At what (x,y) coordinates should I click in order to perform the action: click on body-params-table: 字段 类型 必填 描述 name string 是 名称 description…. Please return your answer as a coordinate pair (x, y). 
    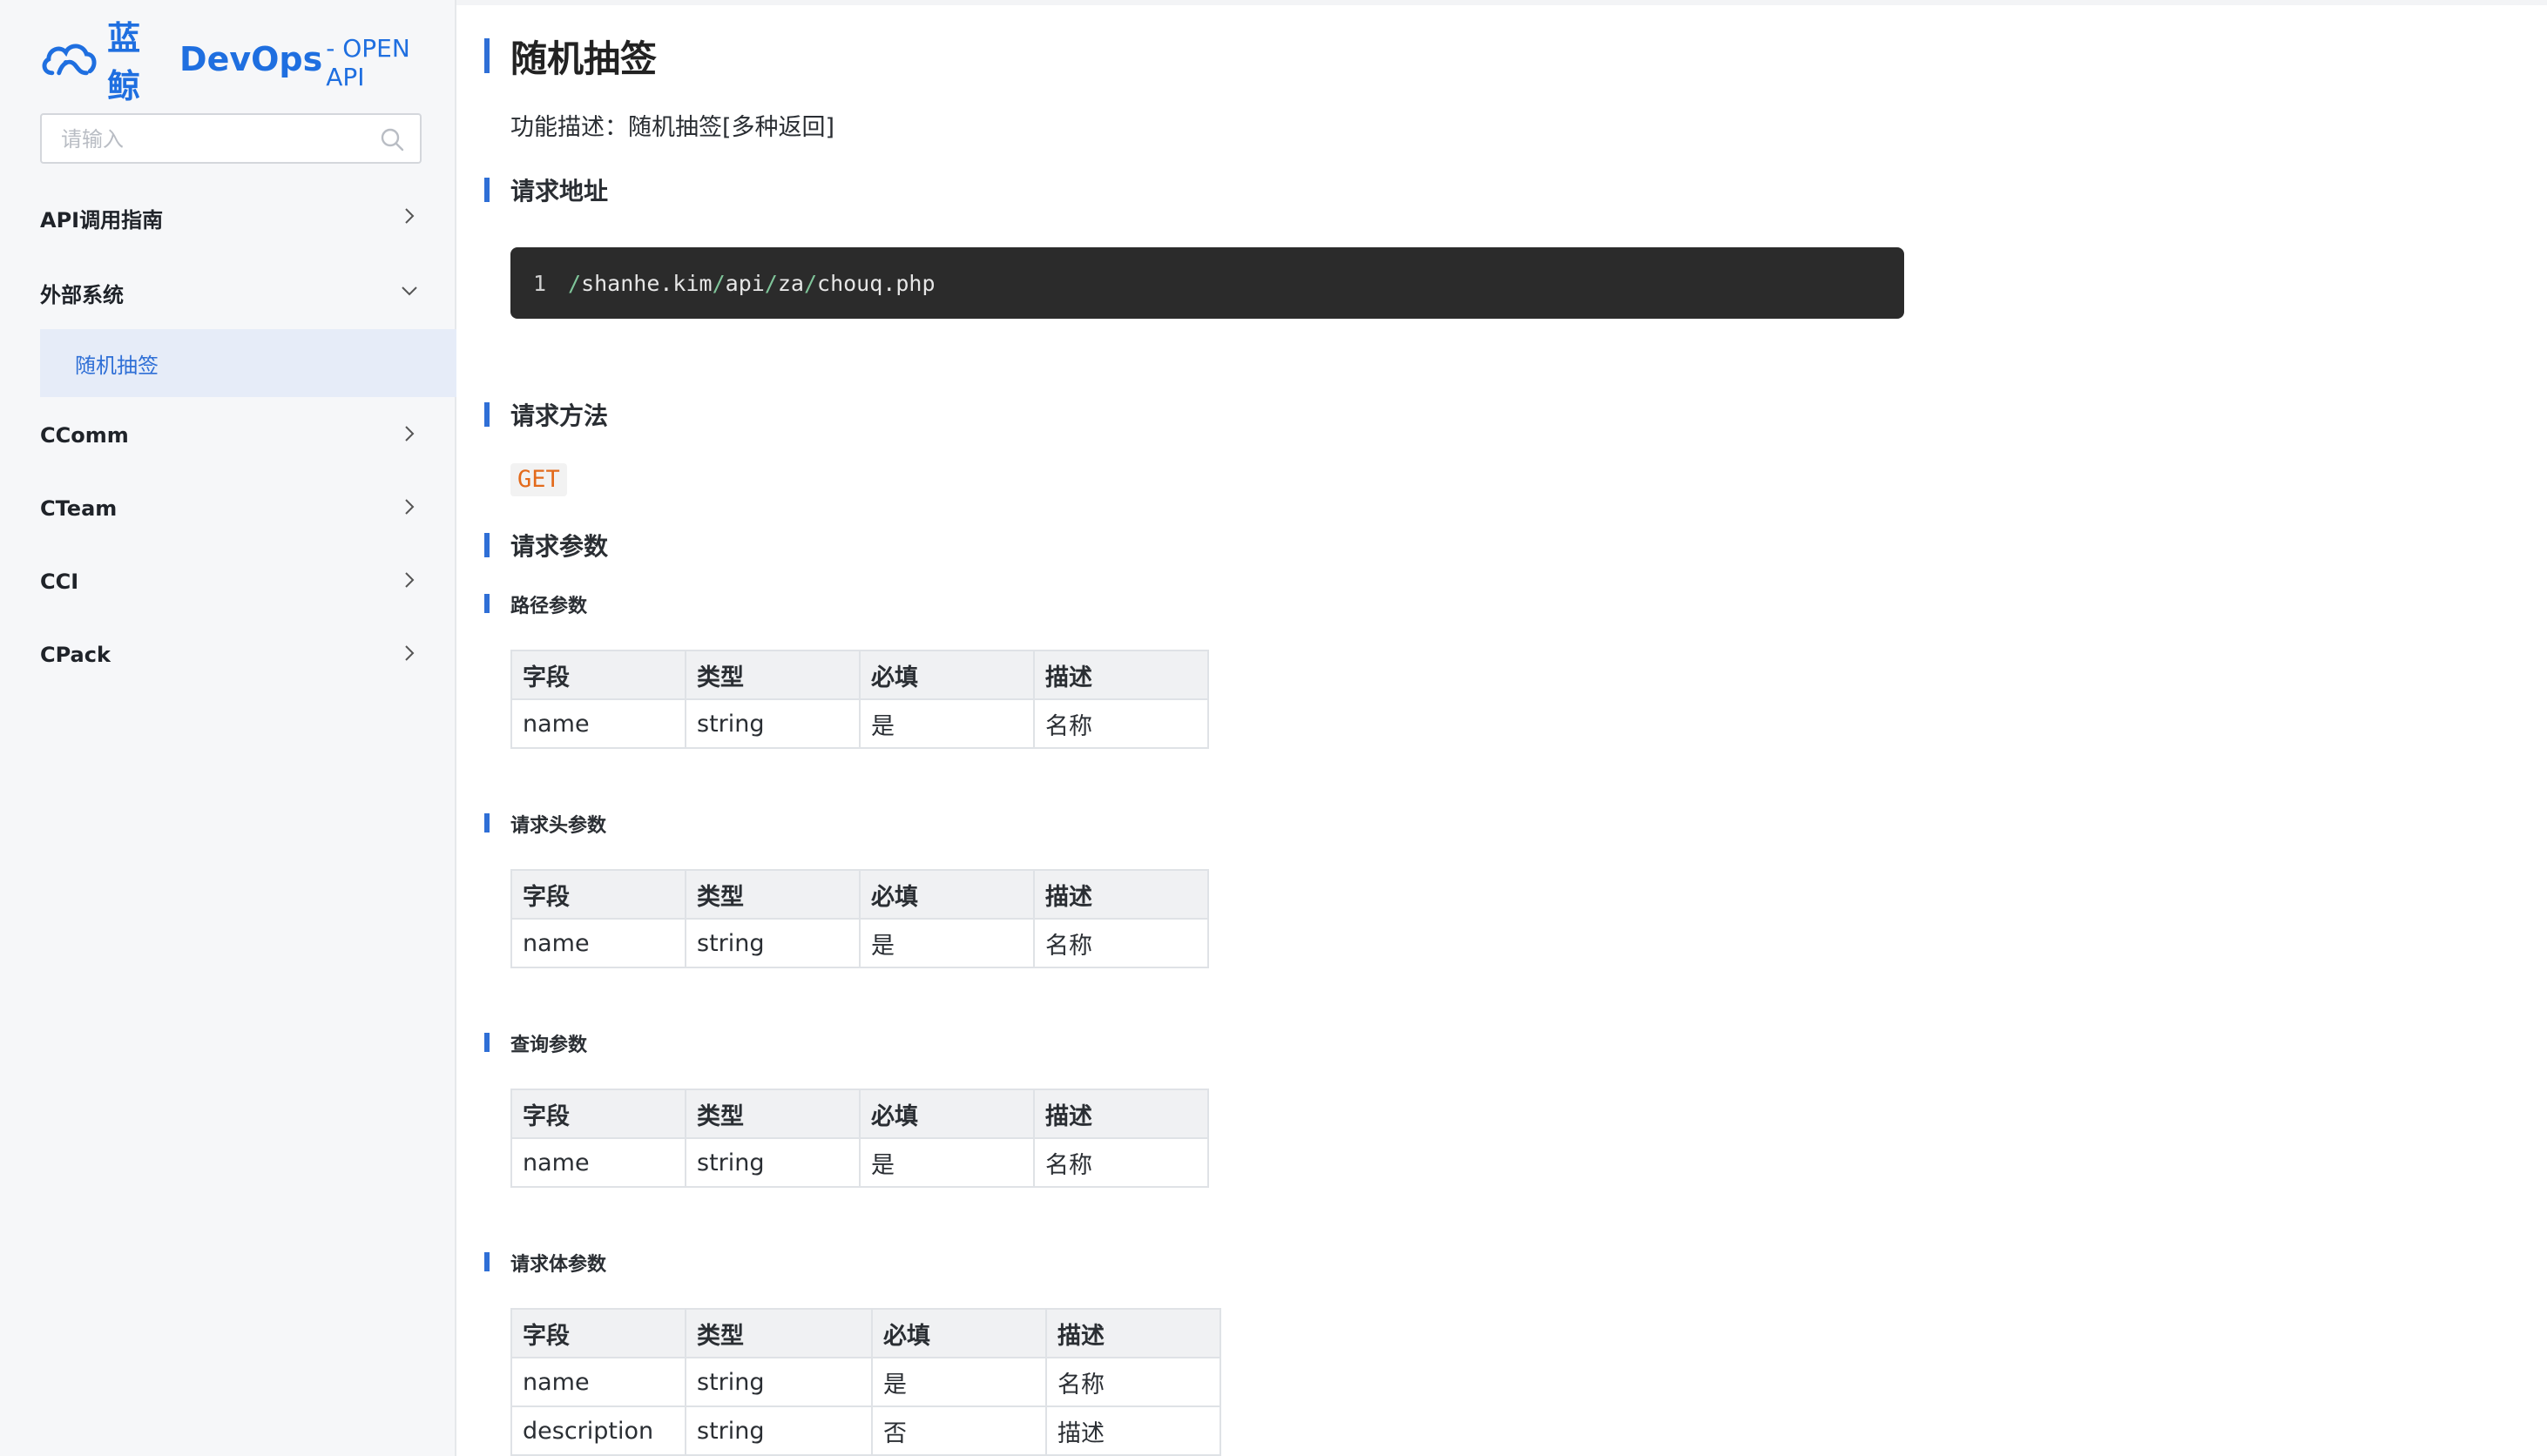
    Looking at the image, I should click on (865, 1382).